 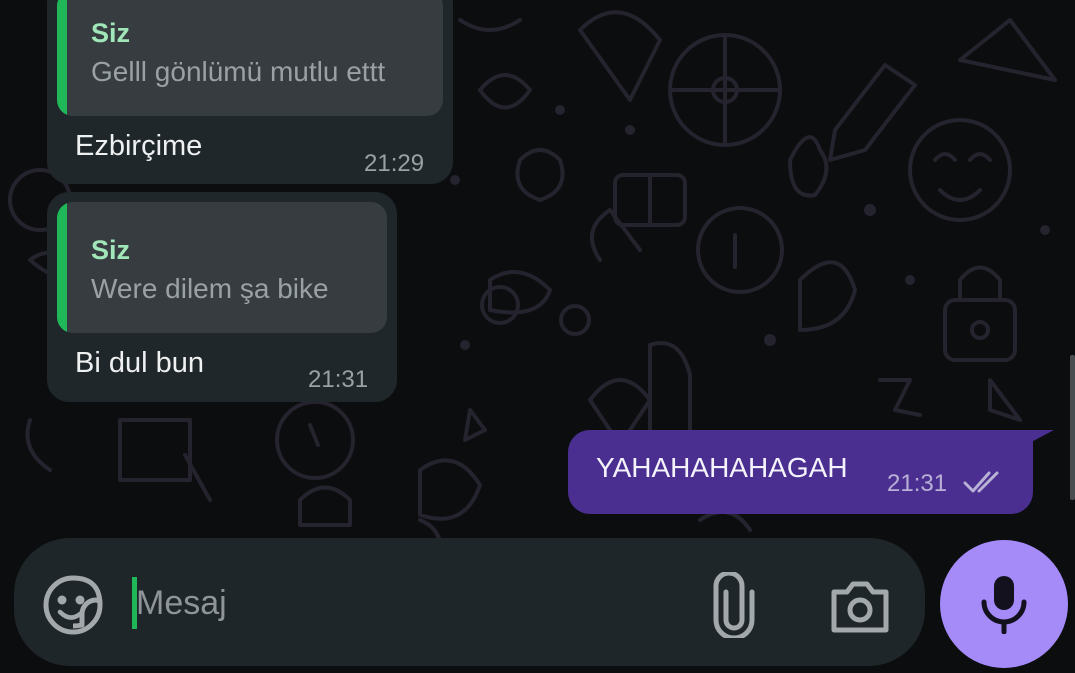 What do you see at coordinates (981, 482) in the screenshot?
I see `double-check-icon` at bounding box center [981, 482].